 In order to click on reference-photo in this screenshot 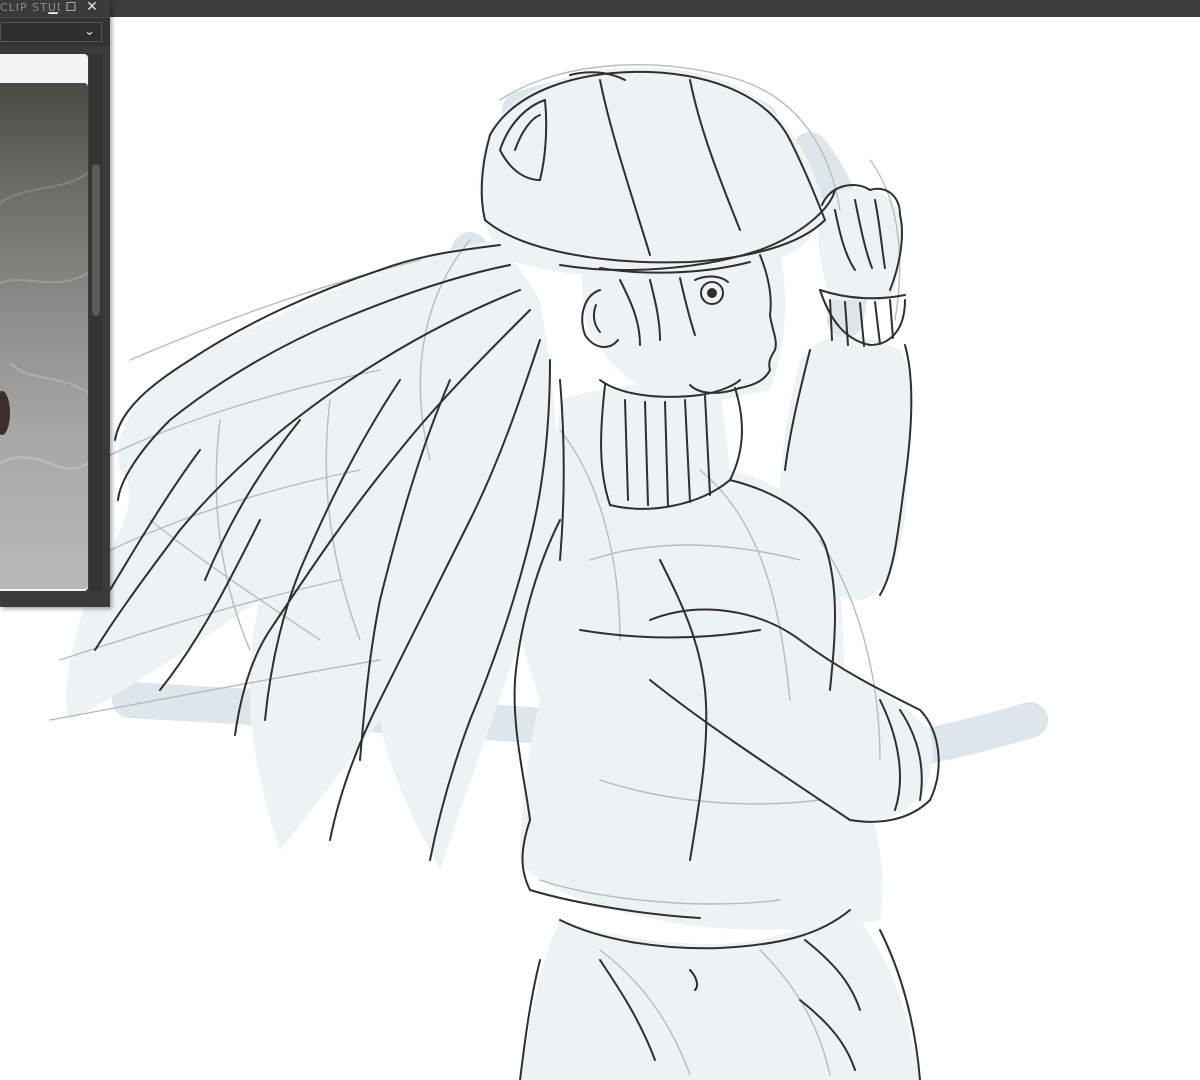, I will do `click(44, 336)`.